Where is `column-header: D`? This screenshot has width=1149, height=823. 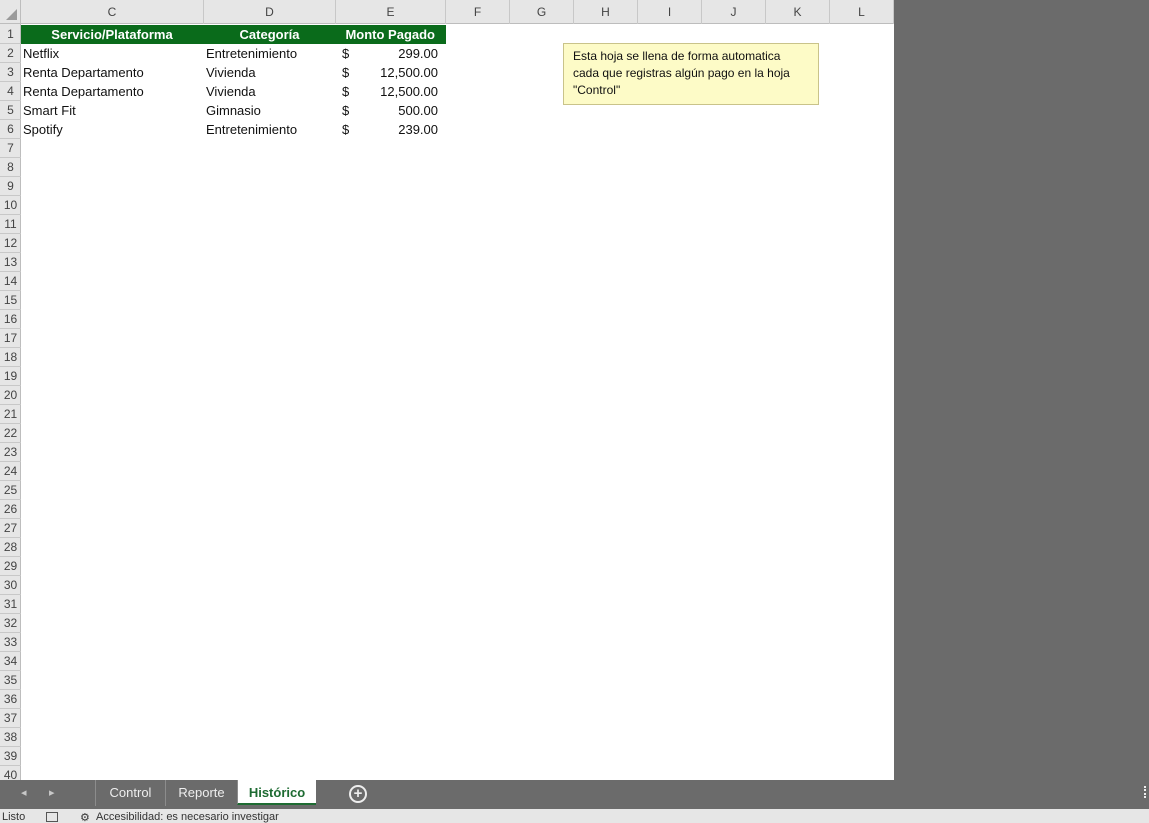 column-header: D is located at coordinates (270, 12).